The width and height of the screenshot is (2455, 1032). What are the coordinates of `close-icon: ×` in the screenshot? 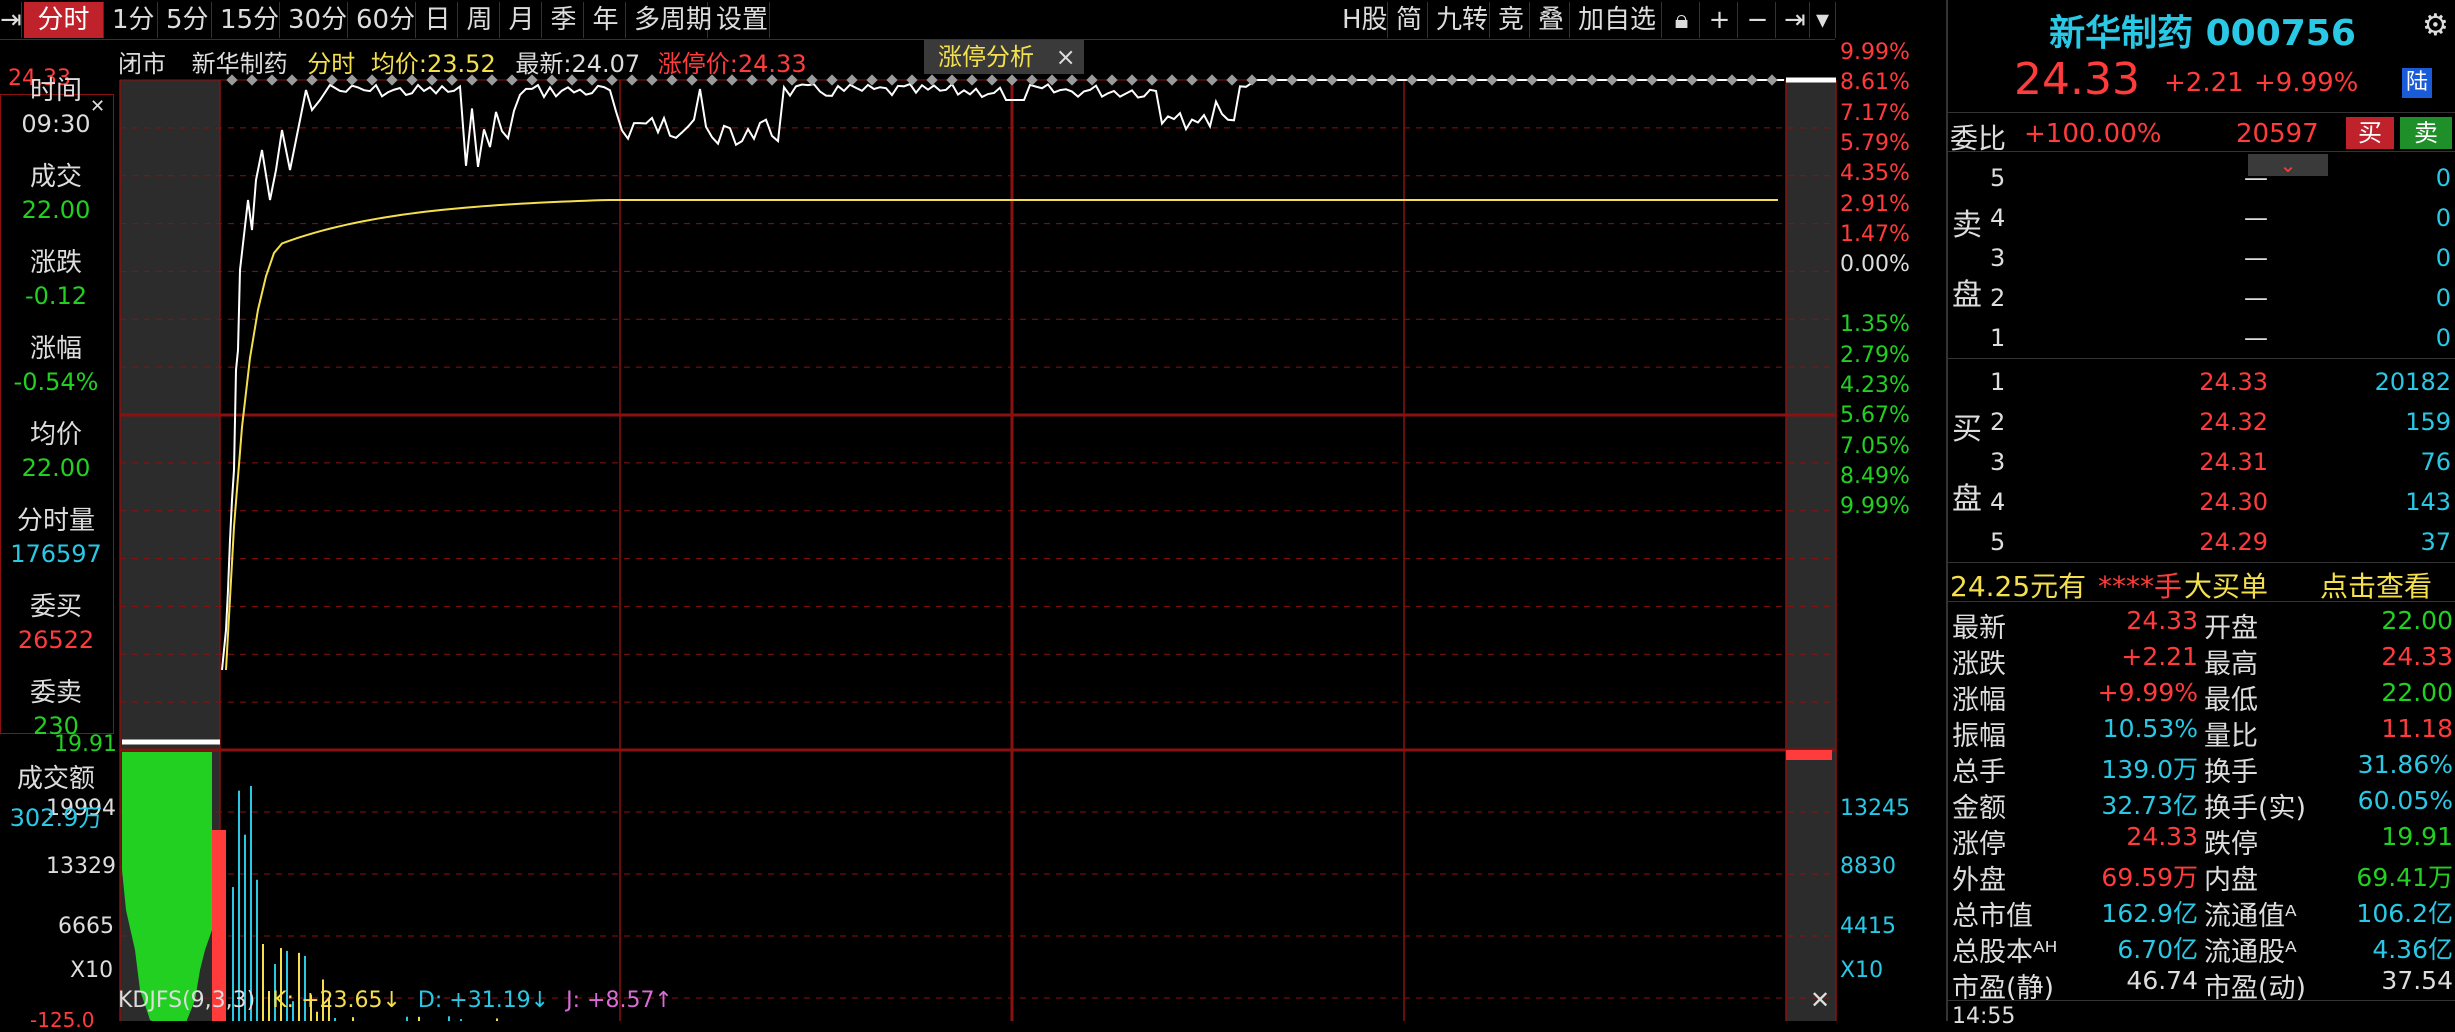 It's located at (1066, 57).